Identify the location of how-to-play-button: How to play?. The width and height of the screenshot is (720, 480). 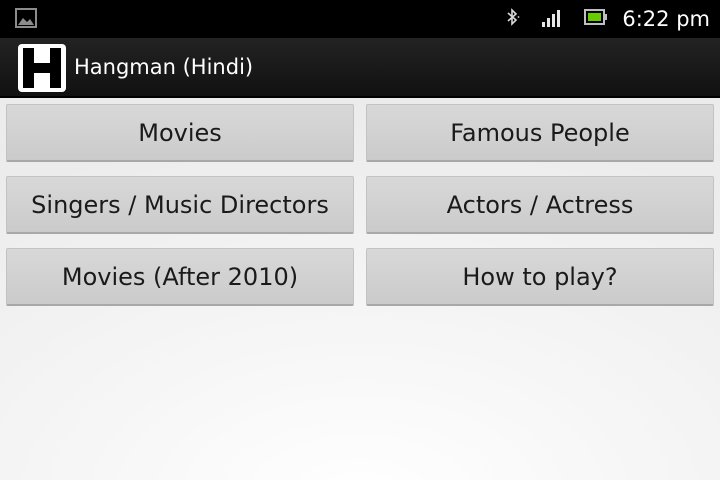
(540, 277).